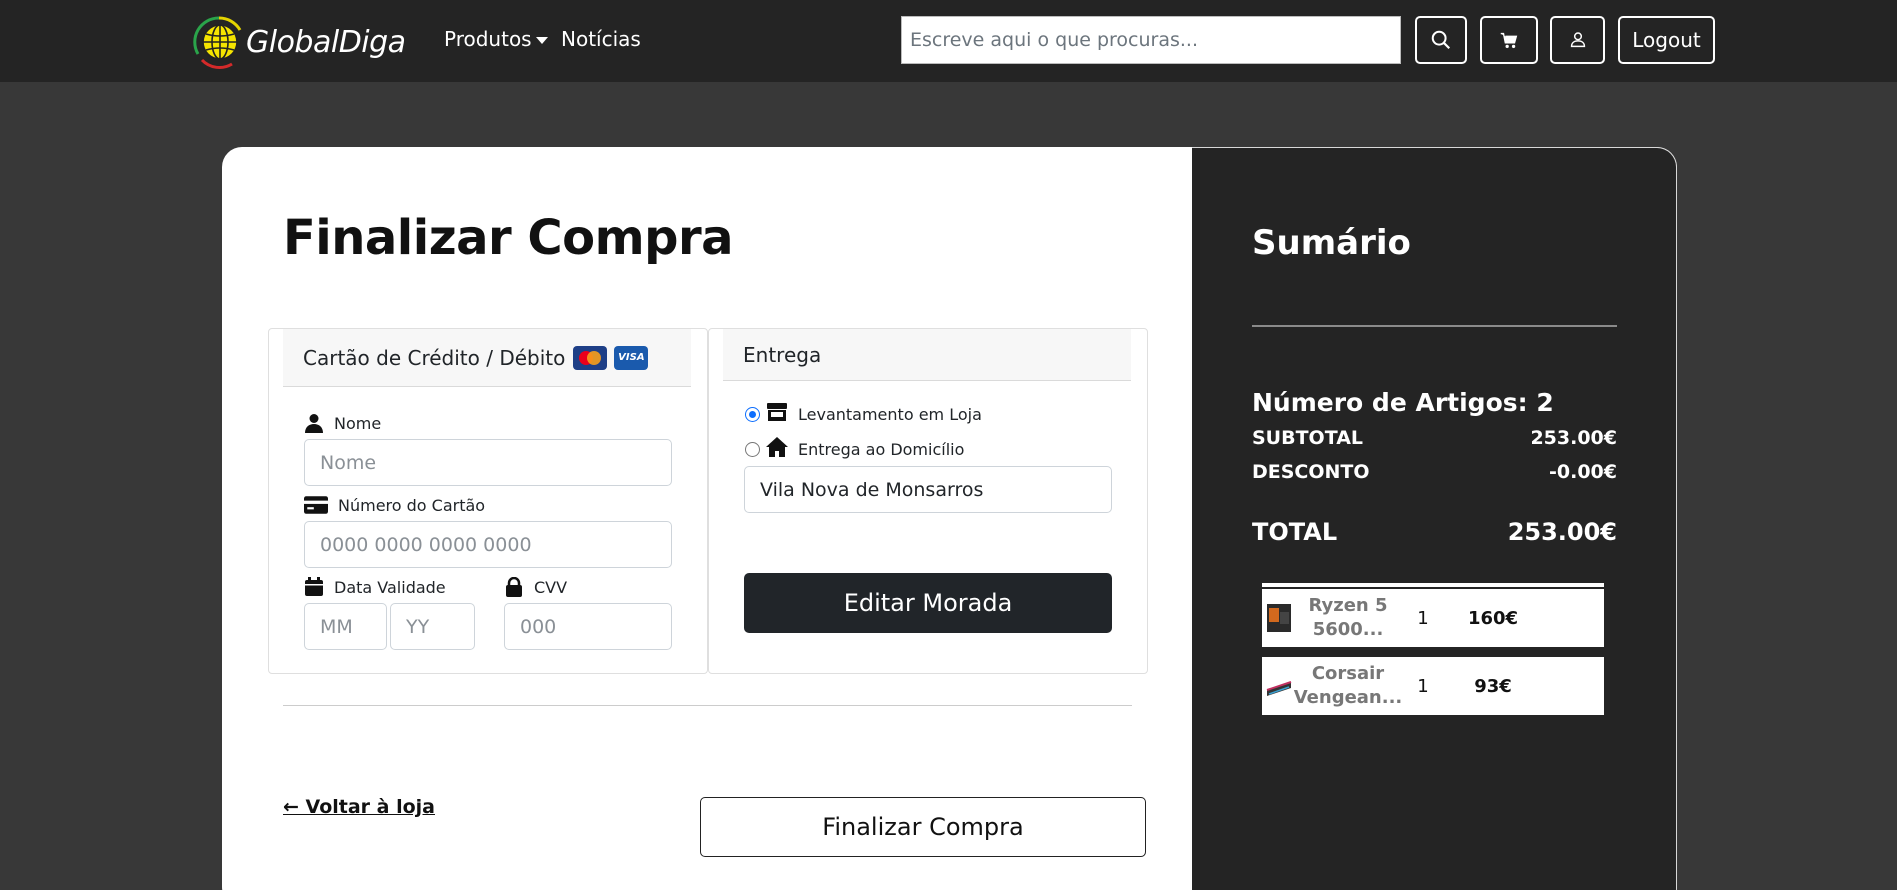 The height and width of the screenshot is (890, 1897). I want to click on summary-divider, so click(1434, 326).